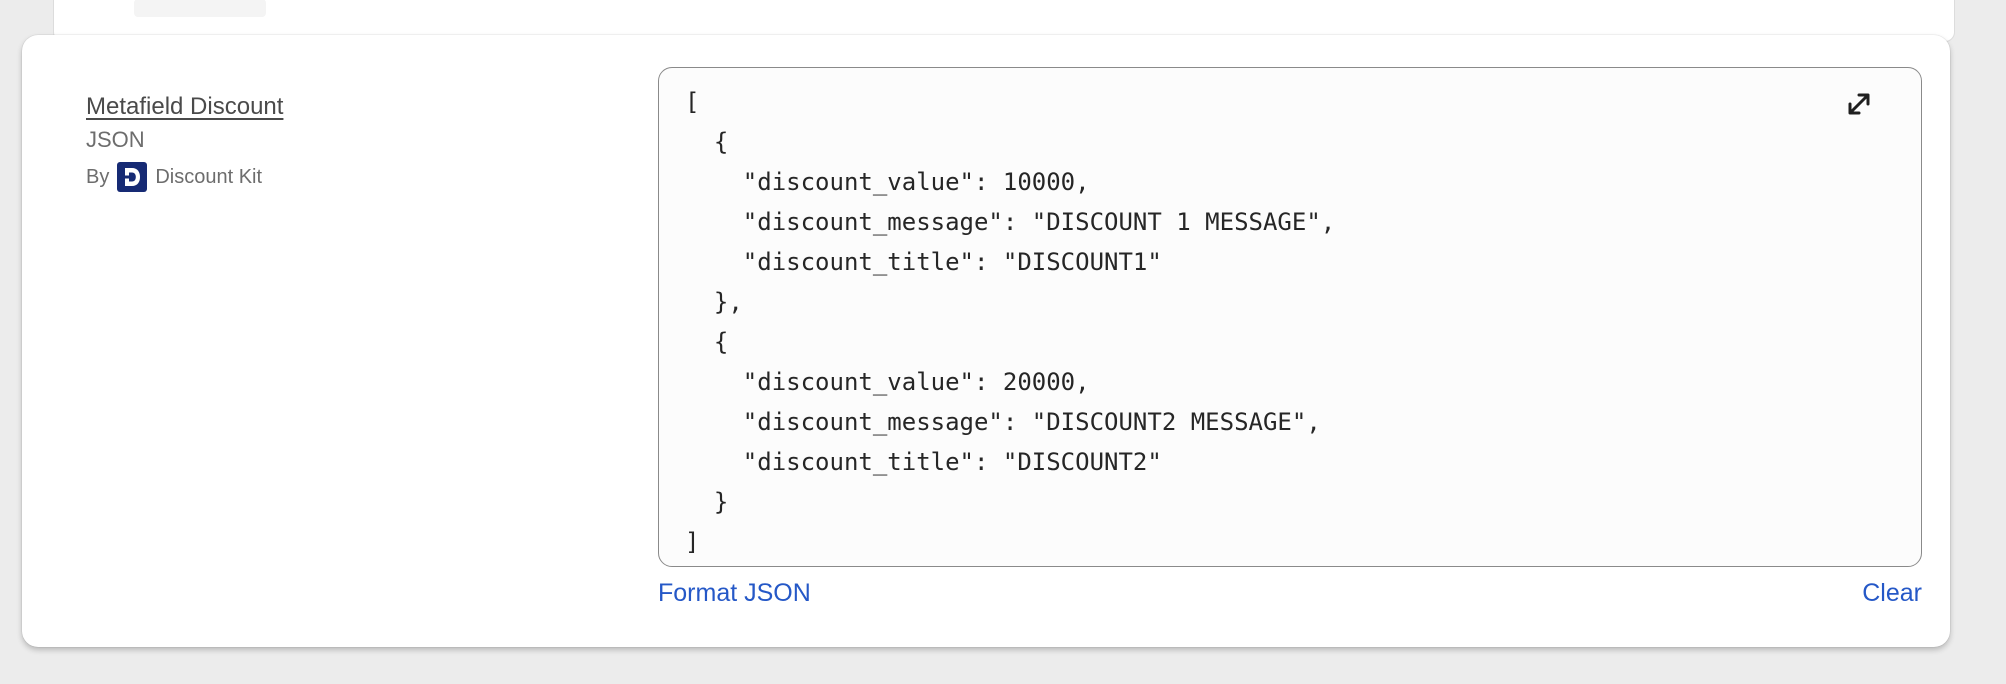 The width and height of the screenshot is (2006, 684). I want to click on expand-button, so click(1859, 104).